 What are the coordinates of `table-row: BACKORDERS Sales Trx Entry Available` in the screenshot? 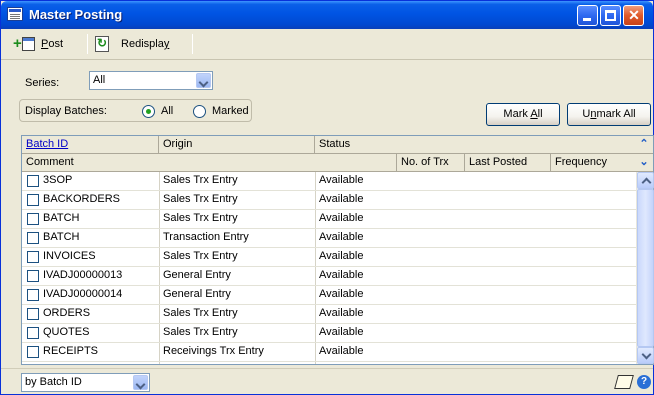 It's located at (329, 200).